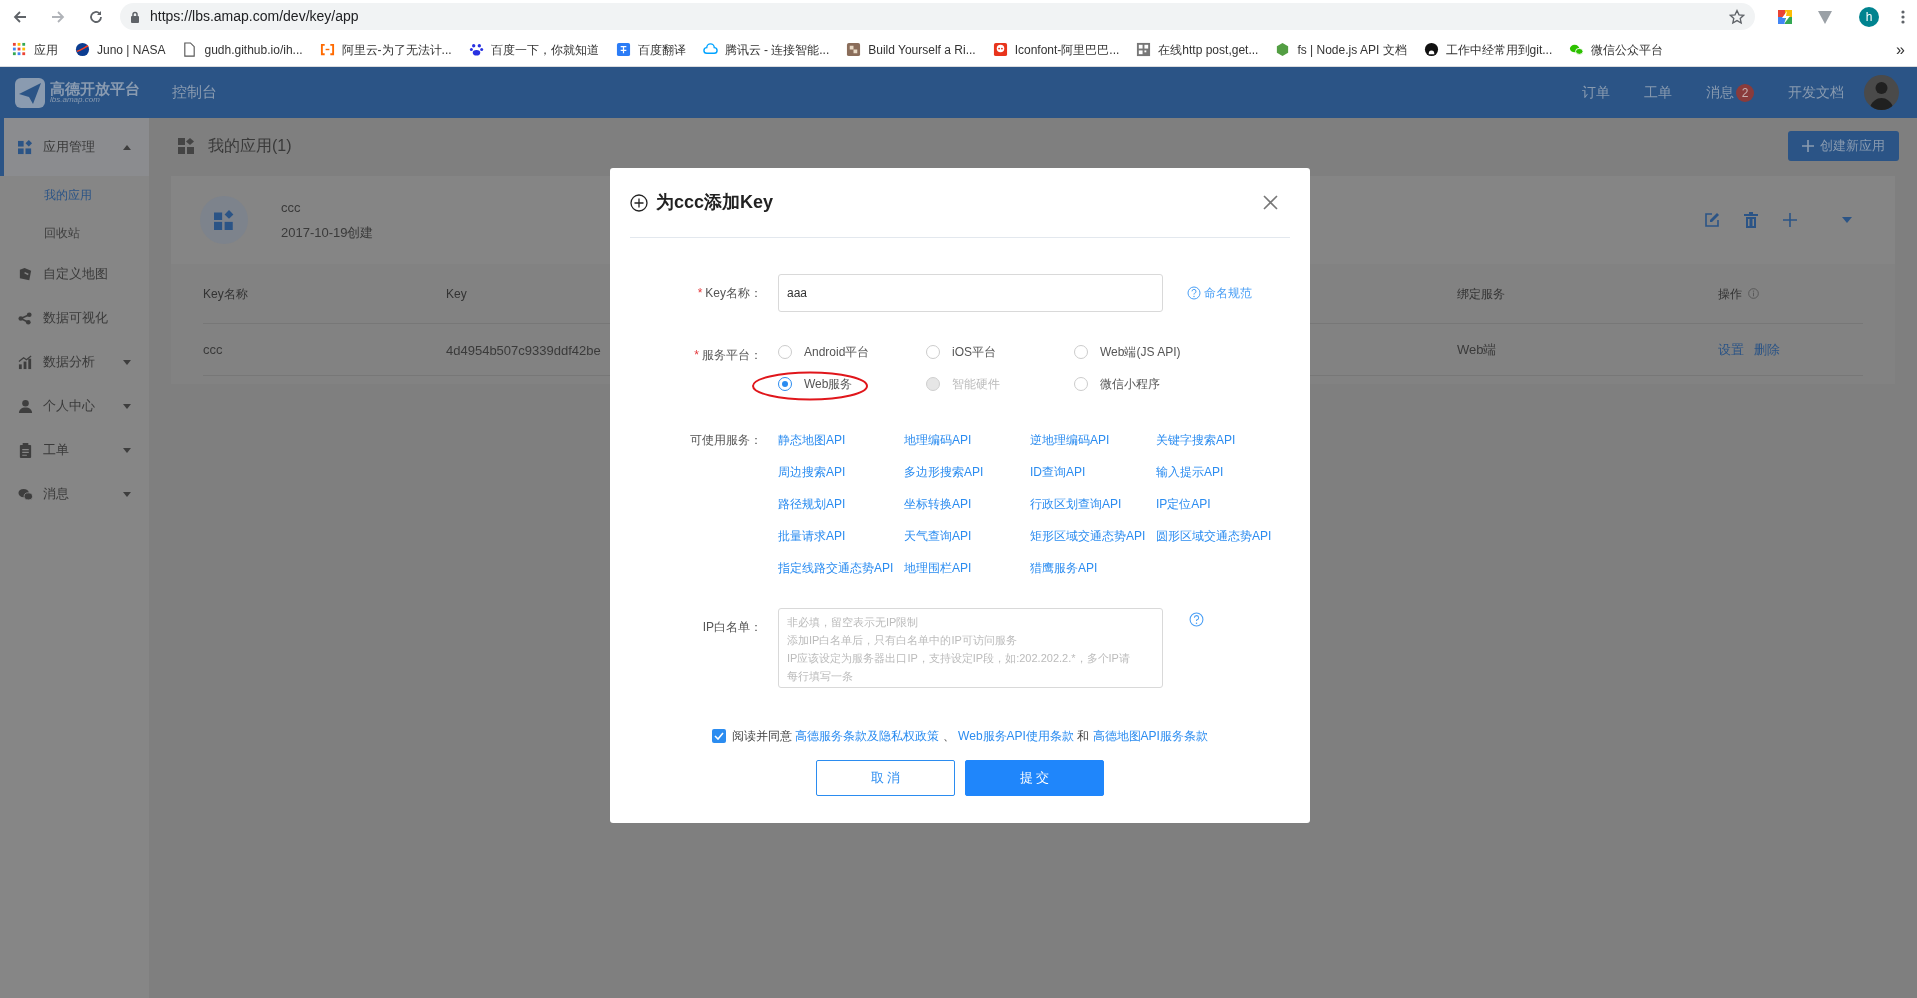 This screenshot has height=998, width=1917. Describe the element at coordinates (46, 49) in the screenshot. I see `bookmark-link: 应用` at that location.